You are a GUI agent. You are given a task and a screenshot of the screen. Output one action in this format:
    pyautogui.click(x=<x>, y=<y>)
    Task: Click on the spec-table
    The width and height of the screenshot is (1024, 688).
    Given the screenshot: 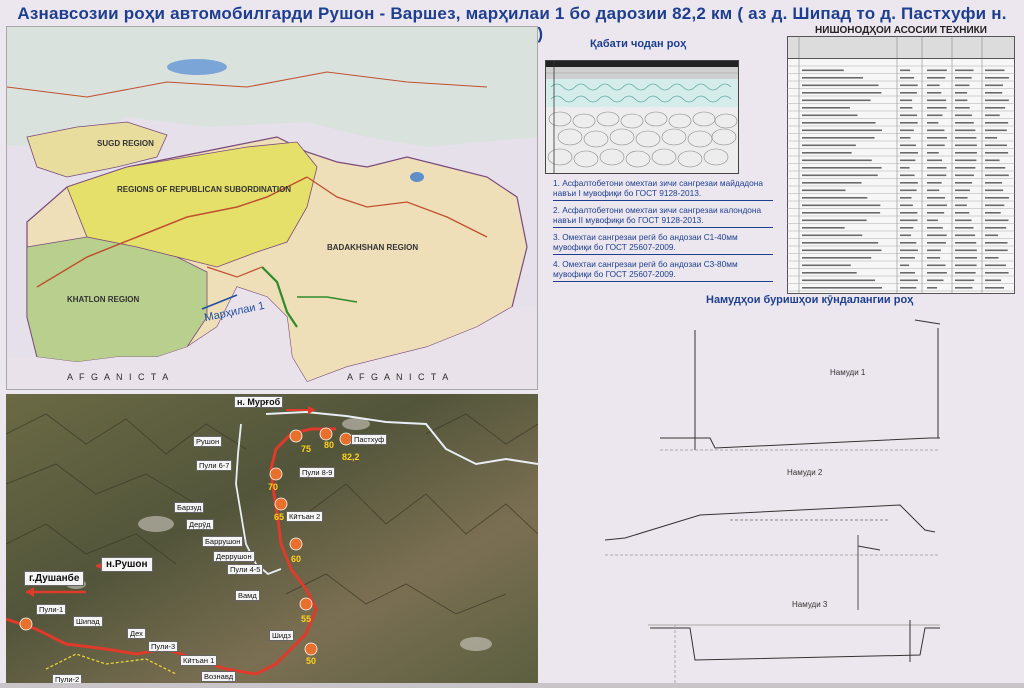 What is the action you would take?
    pyautogui.click(x=901, y=165)
    